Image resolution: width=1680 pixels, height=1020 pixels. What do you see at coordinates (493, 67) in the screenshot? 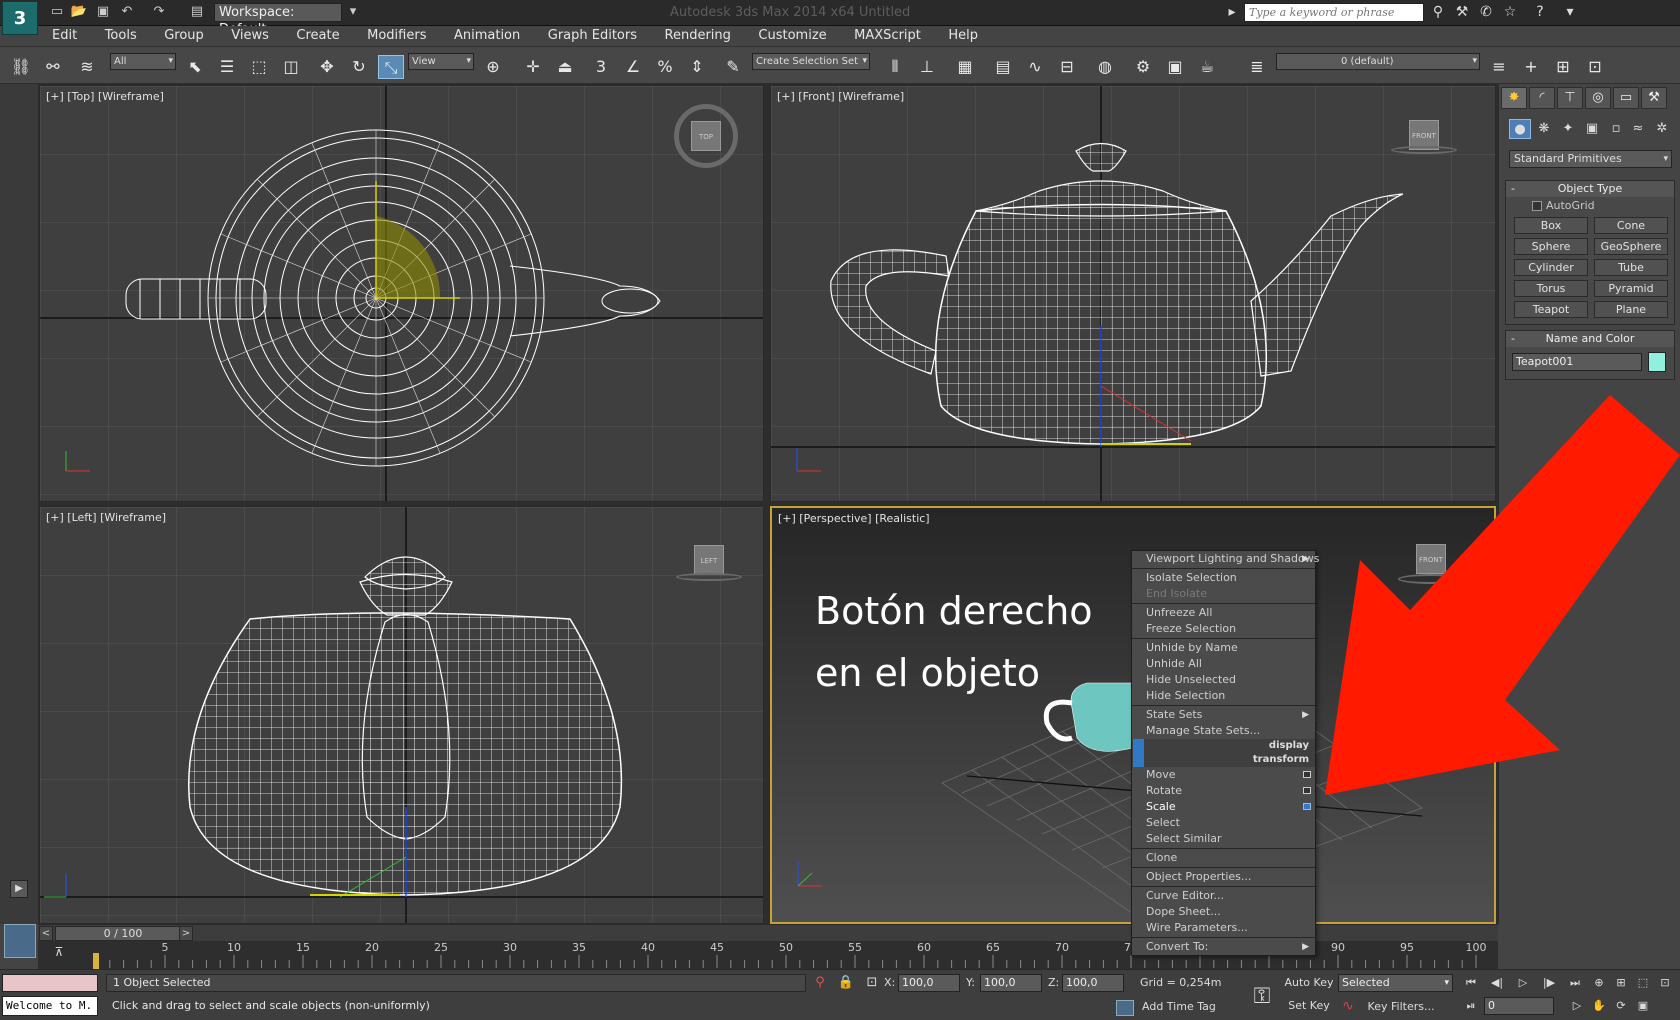
I see `pivot-center-icon: ⊕` at bounding box center [493, 67].